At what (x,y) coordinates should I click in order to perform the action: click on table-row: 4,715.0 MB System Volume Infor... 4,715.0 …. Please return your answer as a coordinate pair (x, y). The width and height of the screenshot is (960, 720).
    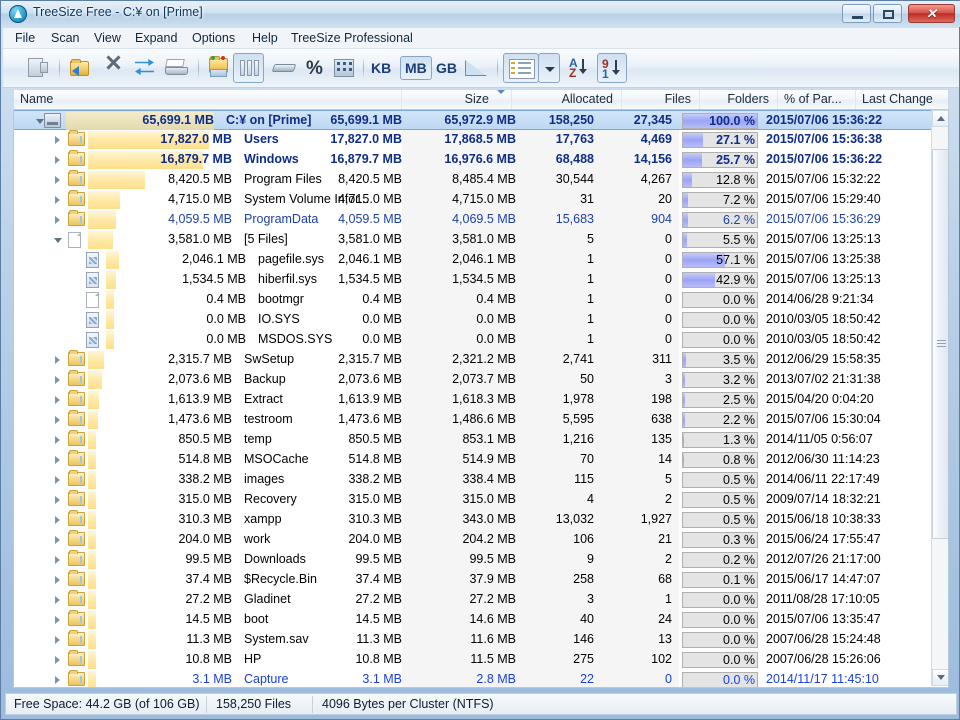
    Looking at the image, I should click on (473, 200).